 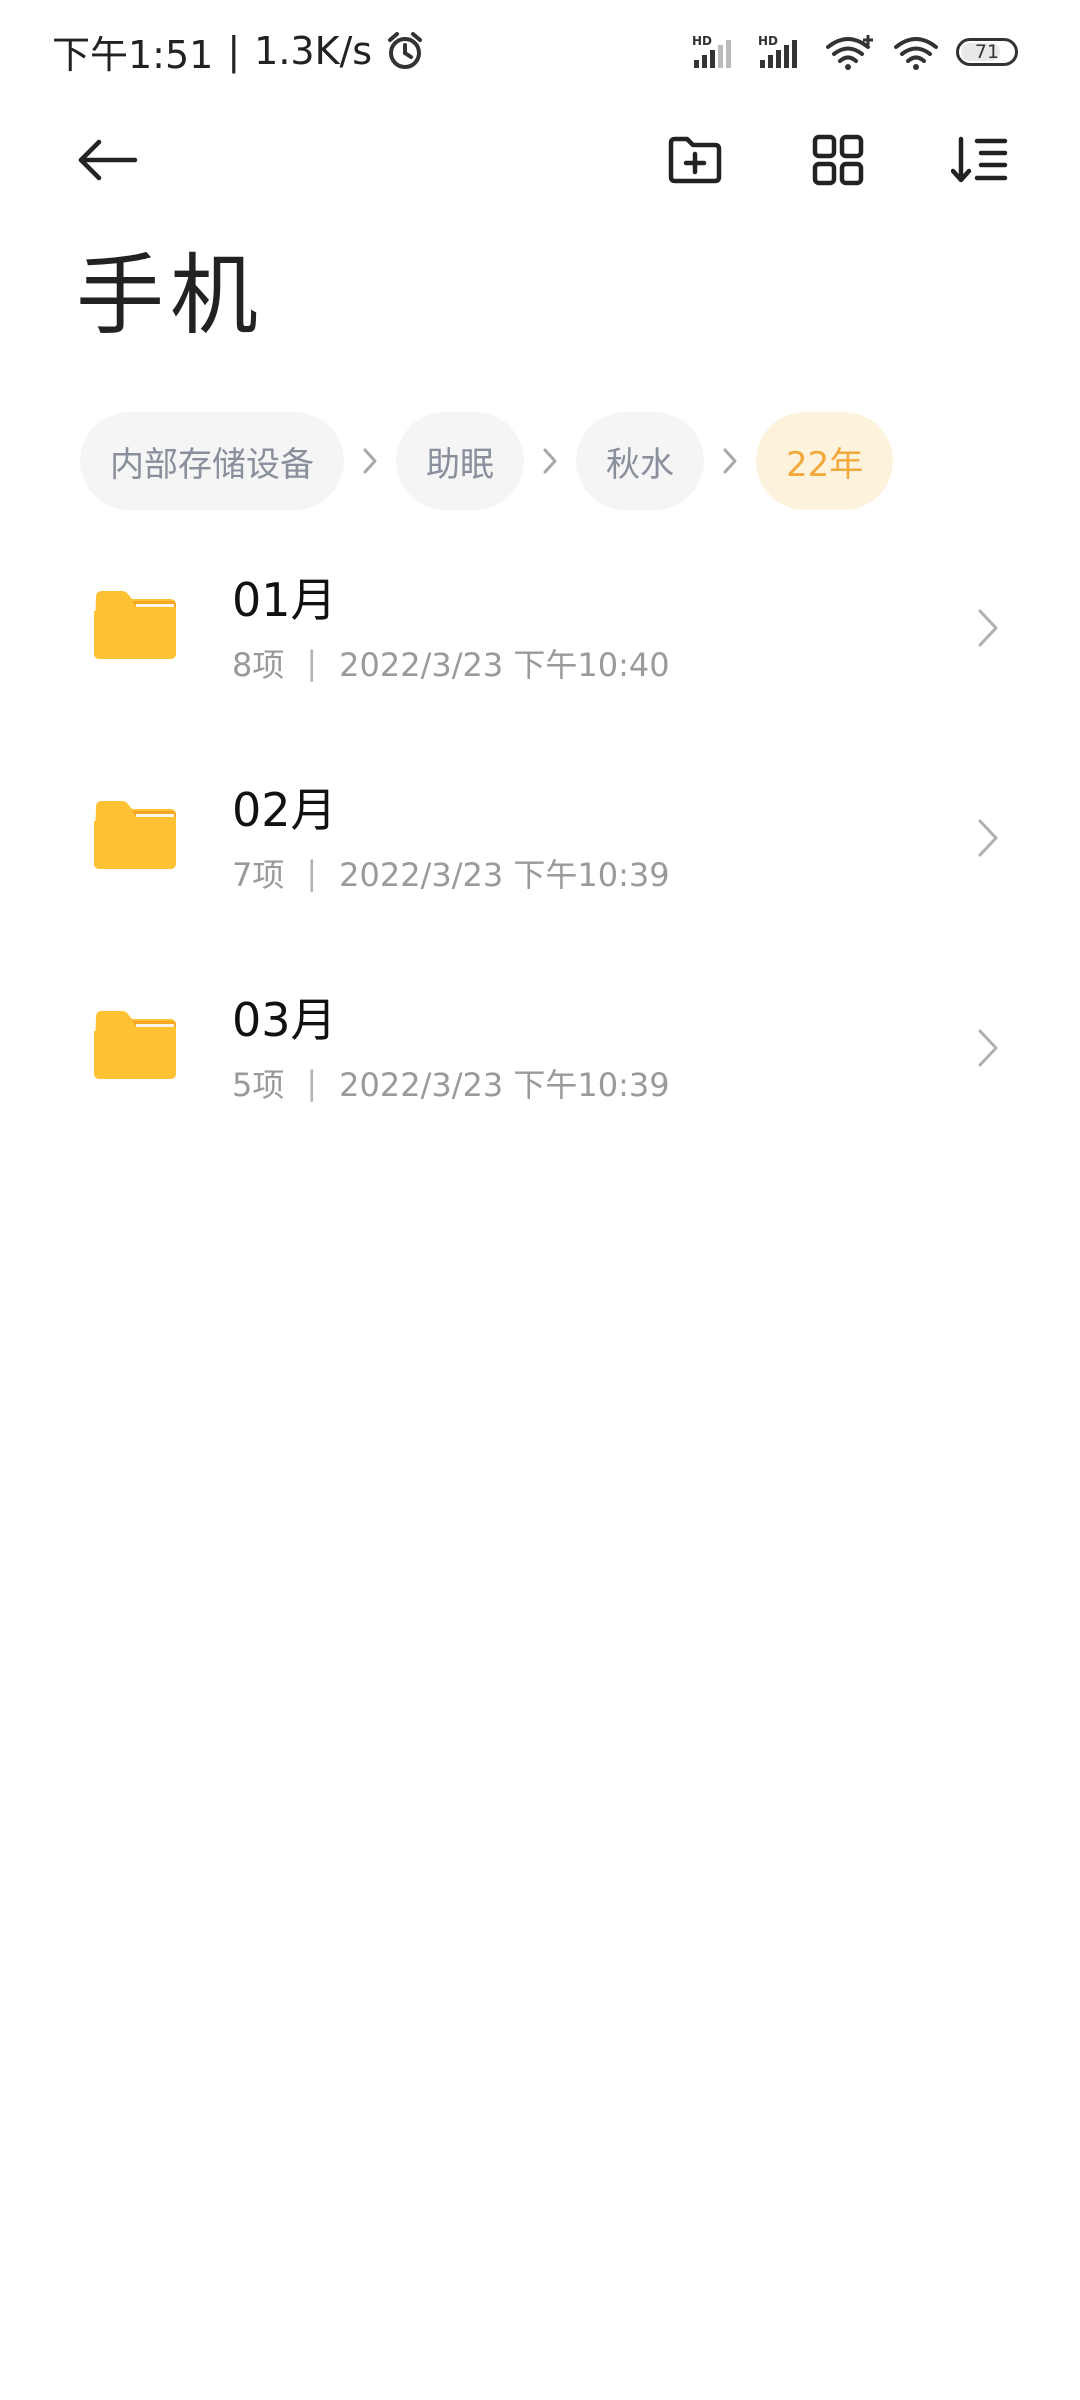 I want to click on file-meta: 8项 | 2022/3/23 下午10:40, so click(x=451, y=663).